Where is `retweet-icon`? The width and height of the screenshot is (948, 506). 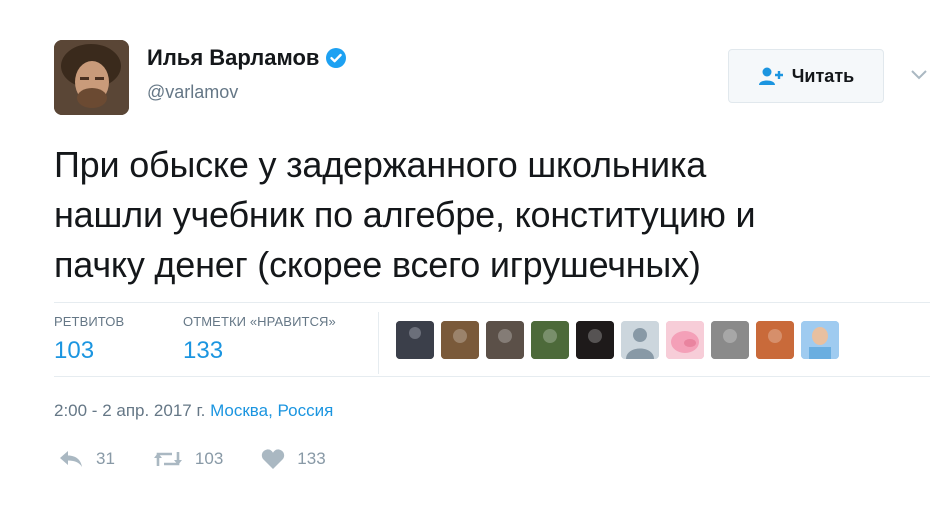 retweet-icon is located at coordinates (168, 459).